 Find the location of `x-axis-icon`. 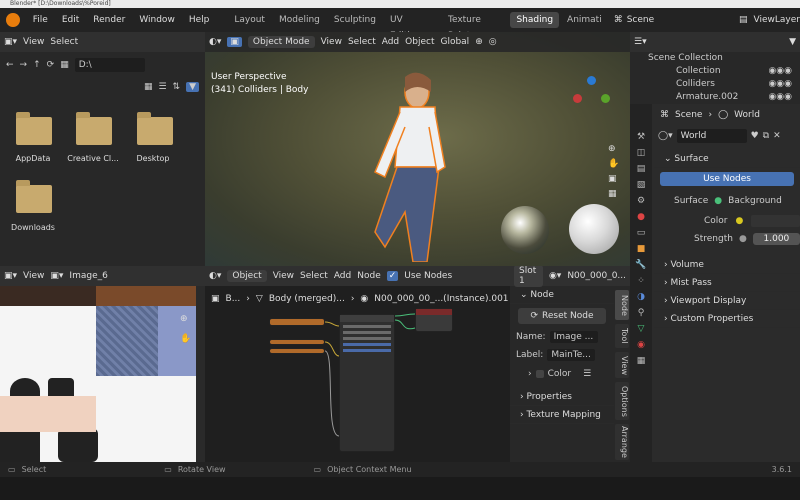

x-axis-icon is located at coordinates (577, 98).